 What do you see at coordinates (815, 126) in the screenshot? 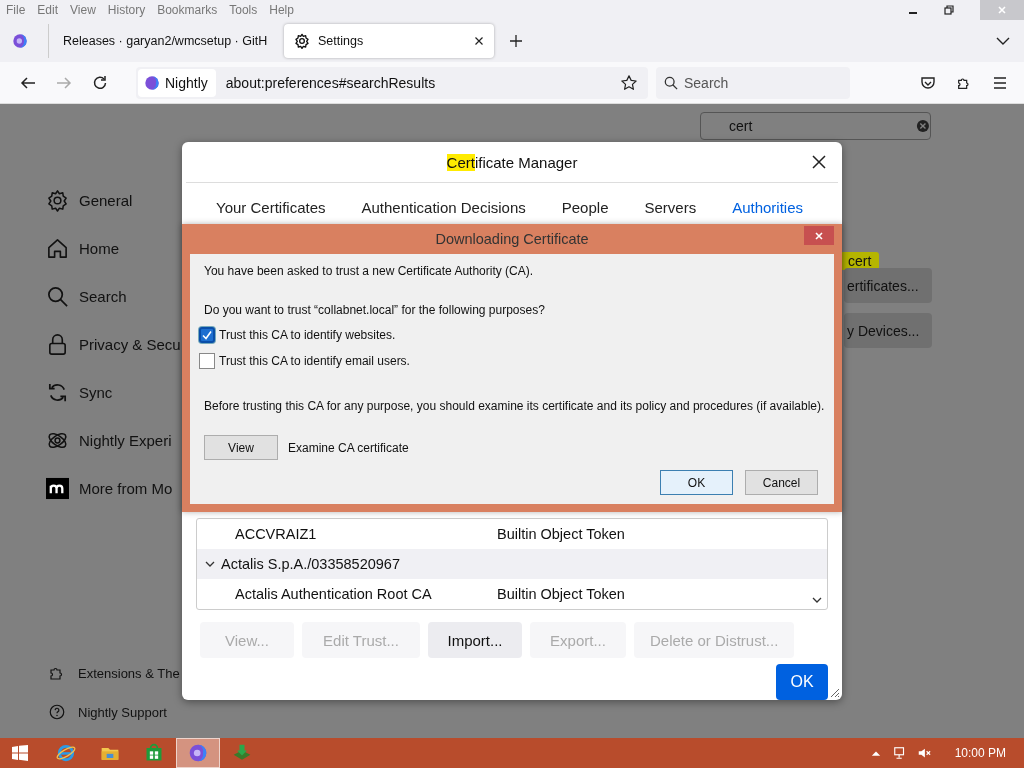
I see `search-field: cert` at bounding box center [815, 126].